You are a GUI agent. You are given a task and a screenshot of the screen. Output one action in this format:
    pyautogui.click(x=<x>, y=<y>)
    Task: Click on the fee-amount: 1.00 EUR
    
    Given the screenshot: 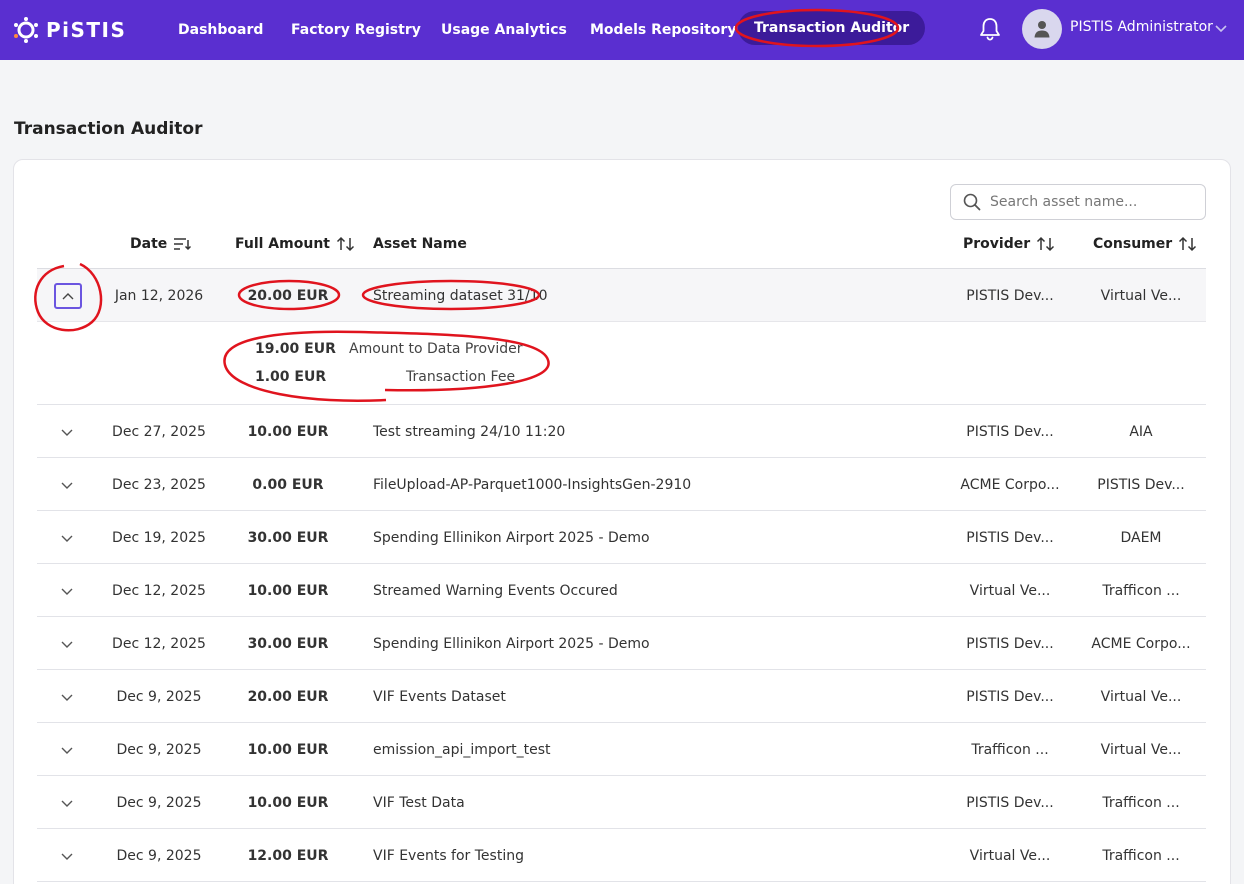 What is the action you would take?
    pyautogui.click(x=291, y=377)
    